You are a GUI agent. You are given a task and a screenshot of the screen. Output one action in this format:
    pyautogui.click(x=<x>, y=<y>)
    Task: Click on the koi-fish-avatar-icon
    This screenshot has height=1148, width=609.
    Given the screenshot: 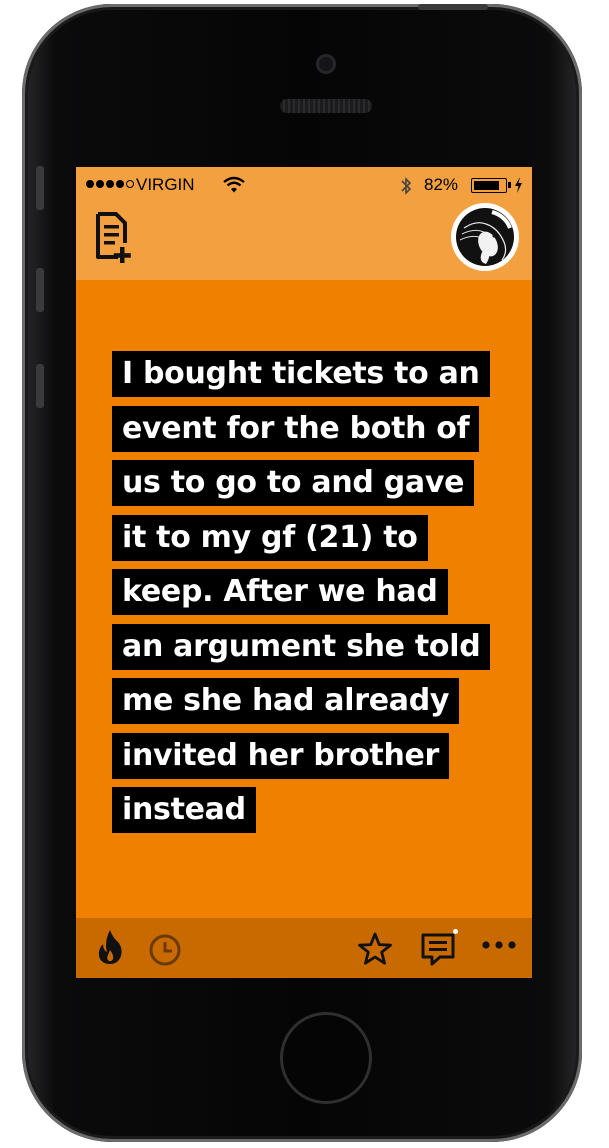 What is the action you would take?
    pyautogui.click(x=485, y=237)
    